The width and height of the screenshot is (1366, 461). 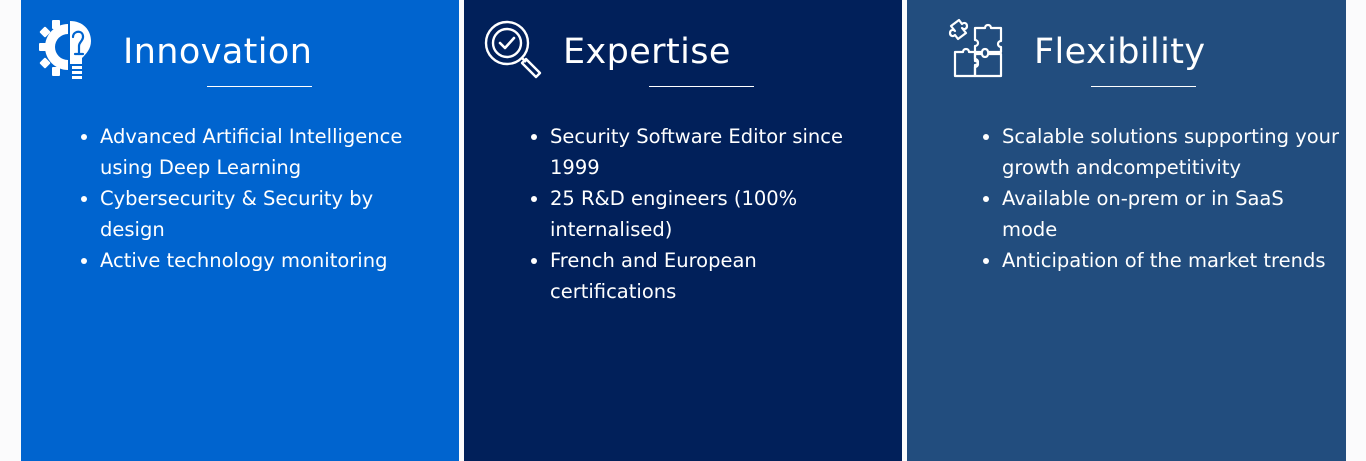 I want to click on list-item: Security Software Editor since 1999, so click(x=710, y=152).